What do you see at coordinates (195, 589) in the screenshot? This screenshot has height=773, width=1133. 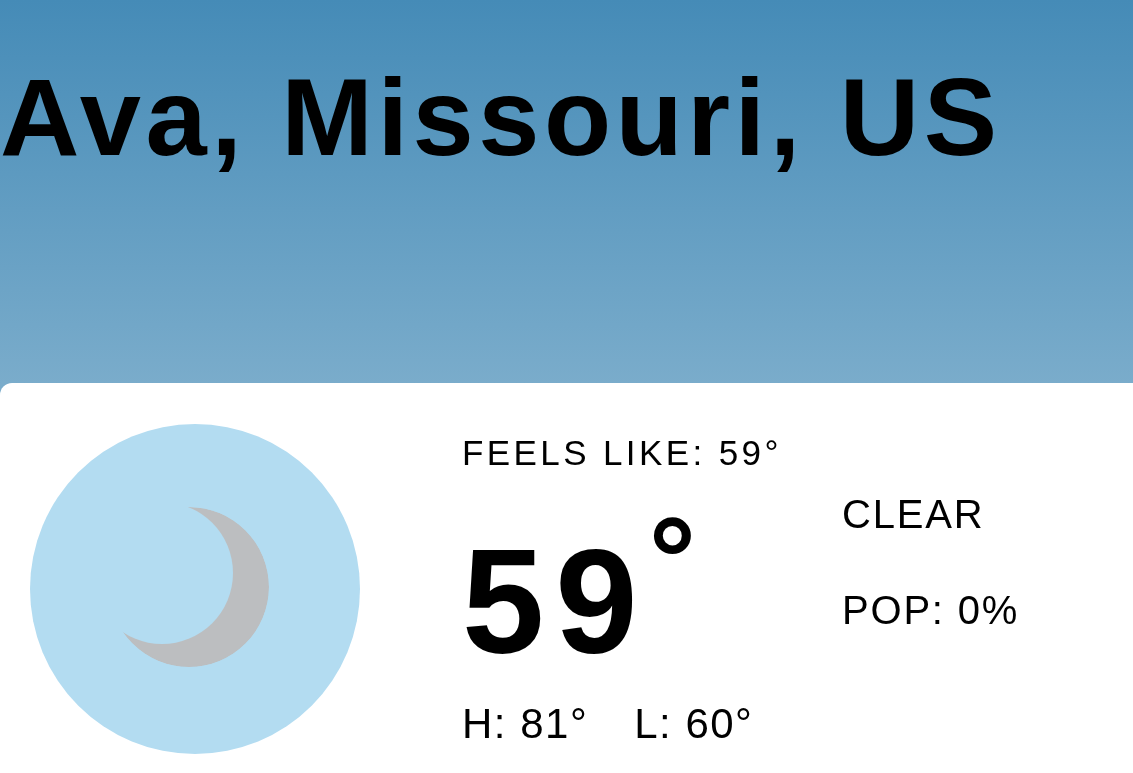 I see `moon-icon` at bounding box center [195, 589].